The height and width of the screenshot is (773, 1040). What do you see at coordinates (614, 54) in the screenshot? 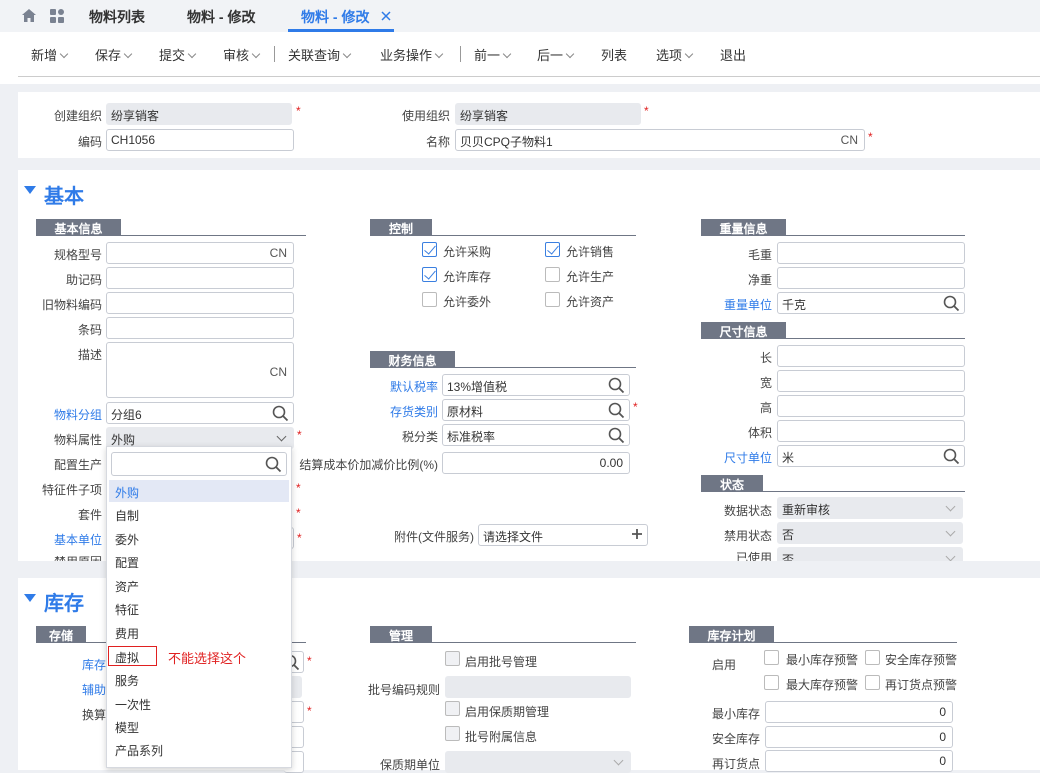
I see `list-button: 列表` at bounding box center [614, 54].